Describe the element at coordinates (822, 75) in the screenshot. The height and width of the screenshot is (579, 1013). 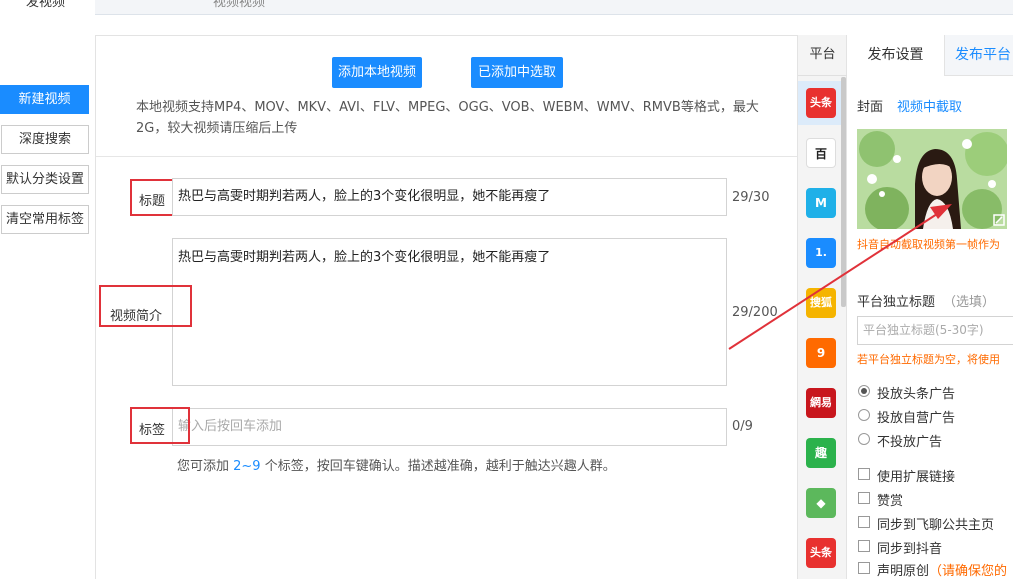
I see `platform-header-divider` at that location.